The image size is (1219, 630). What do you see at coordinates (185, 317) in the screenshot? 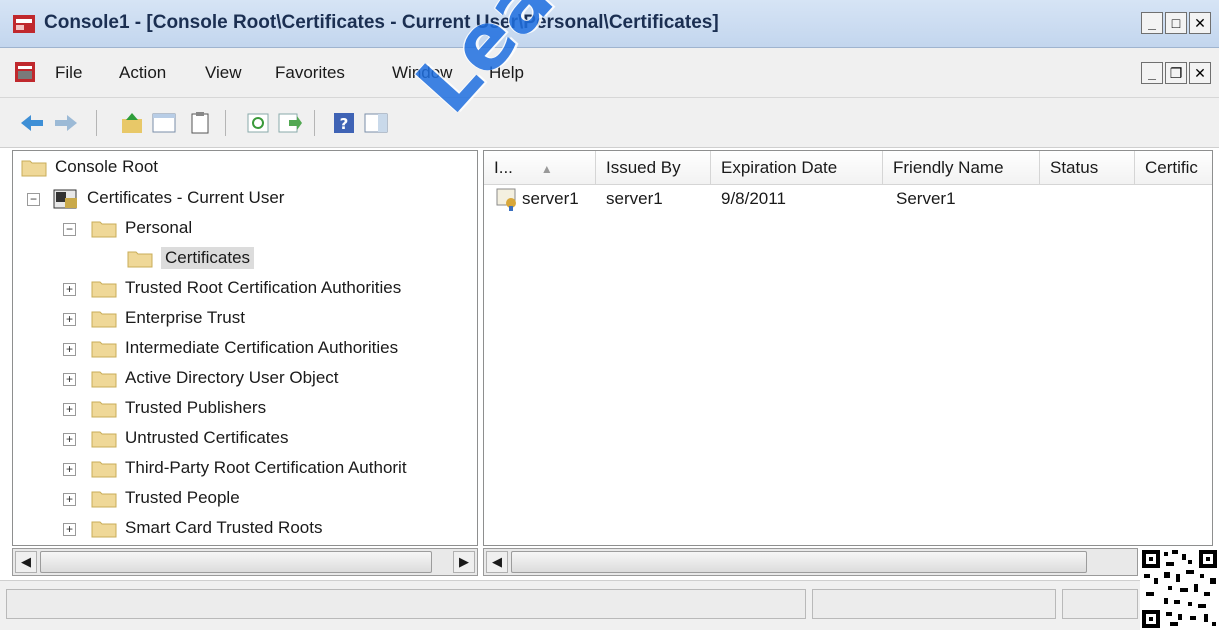
I see `tree-label: Enterprise Trust` at bounding box center [185, 317].